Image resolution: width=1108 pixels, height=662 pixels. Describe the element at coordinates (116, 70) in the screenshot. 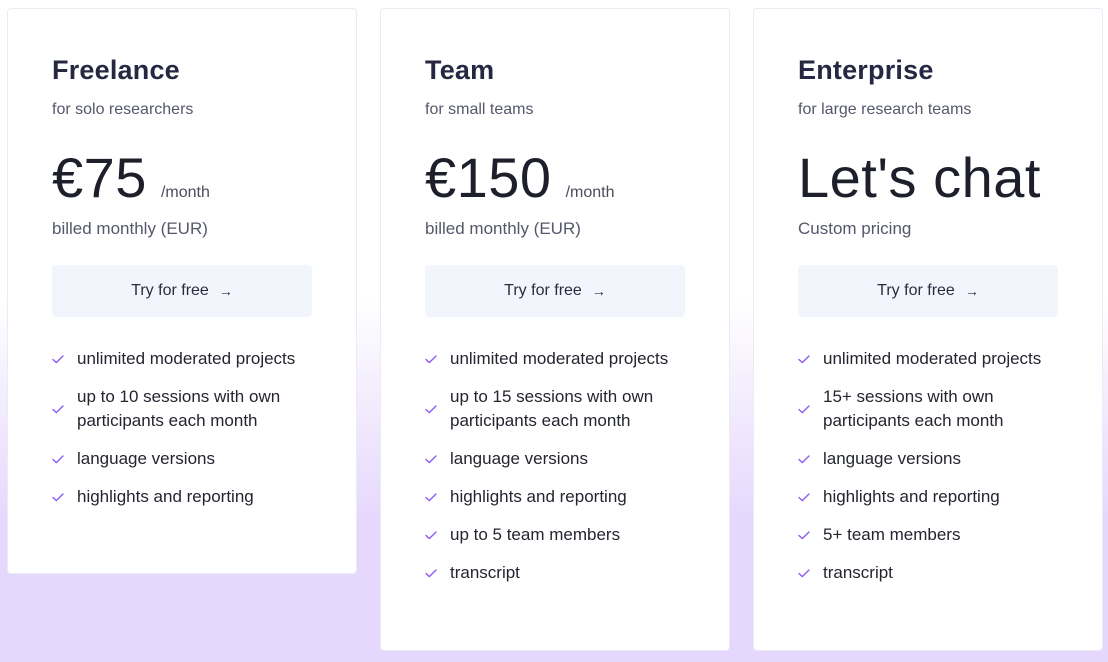

I see `plan-name: Freelance` at that location.